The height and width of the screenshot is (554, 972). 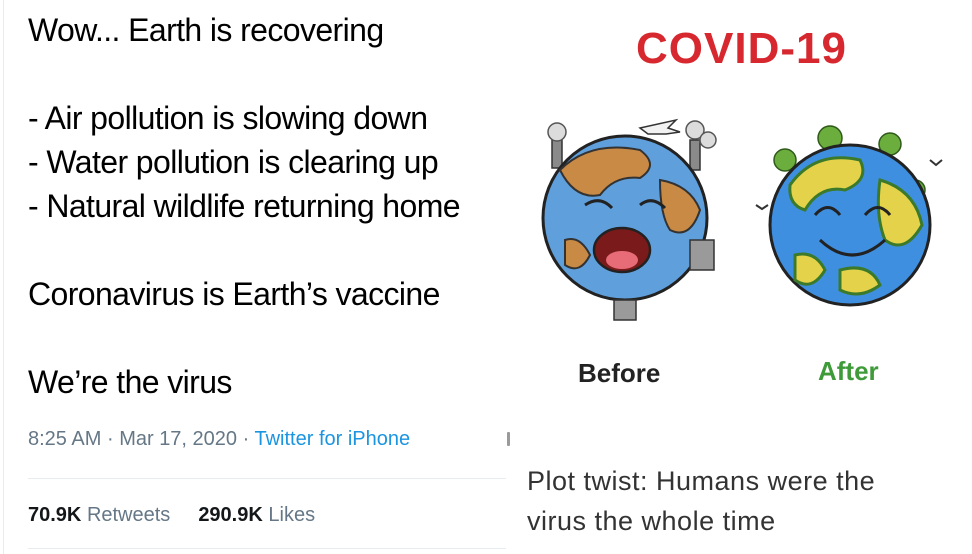 I want to click on sick-earth-image, so click(x=629, y=219).